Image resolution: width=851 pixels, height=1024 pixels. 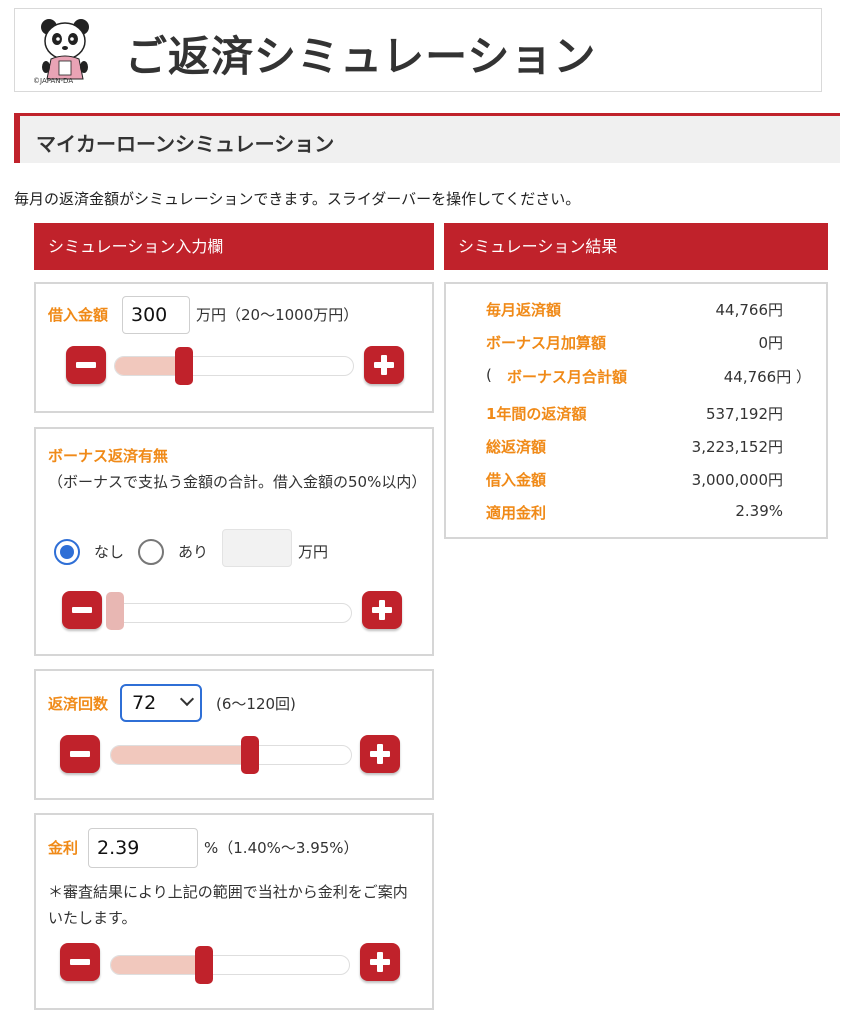 I want to click on repayment-count-label: 返済回数, so click(x=78, y=704).